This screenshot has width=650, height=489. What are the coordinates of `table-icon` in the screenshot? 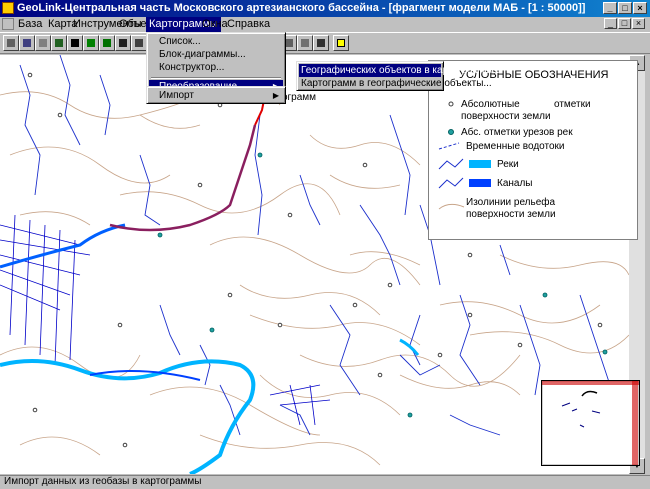 It's located at (139, 43).